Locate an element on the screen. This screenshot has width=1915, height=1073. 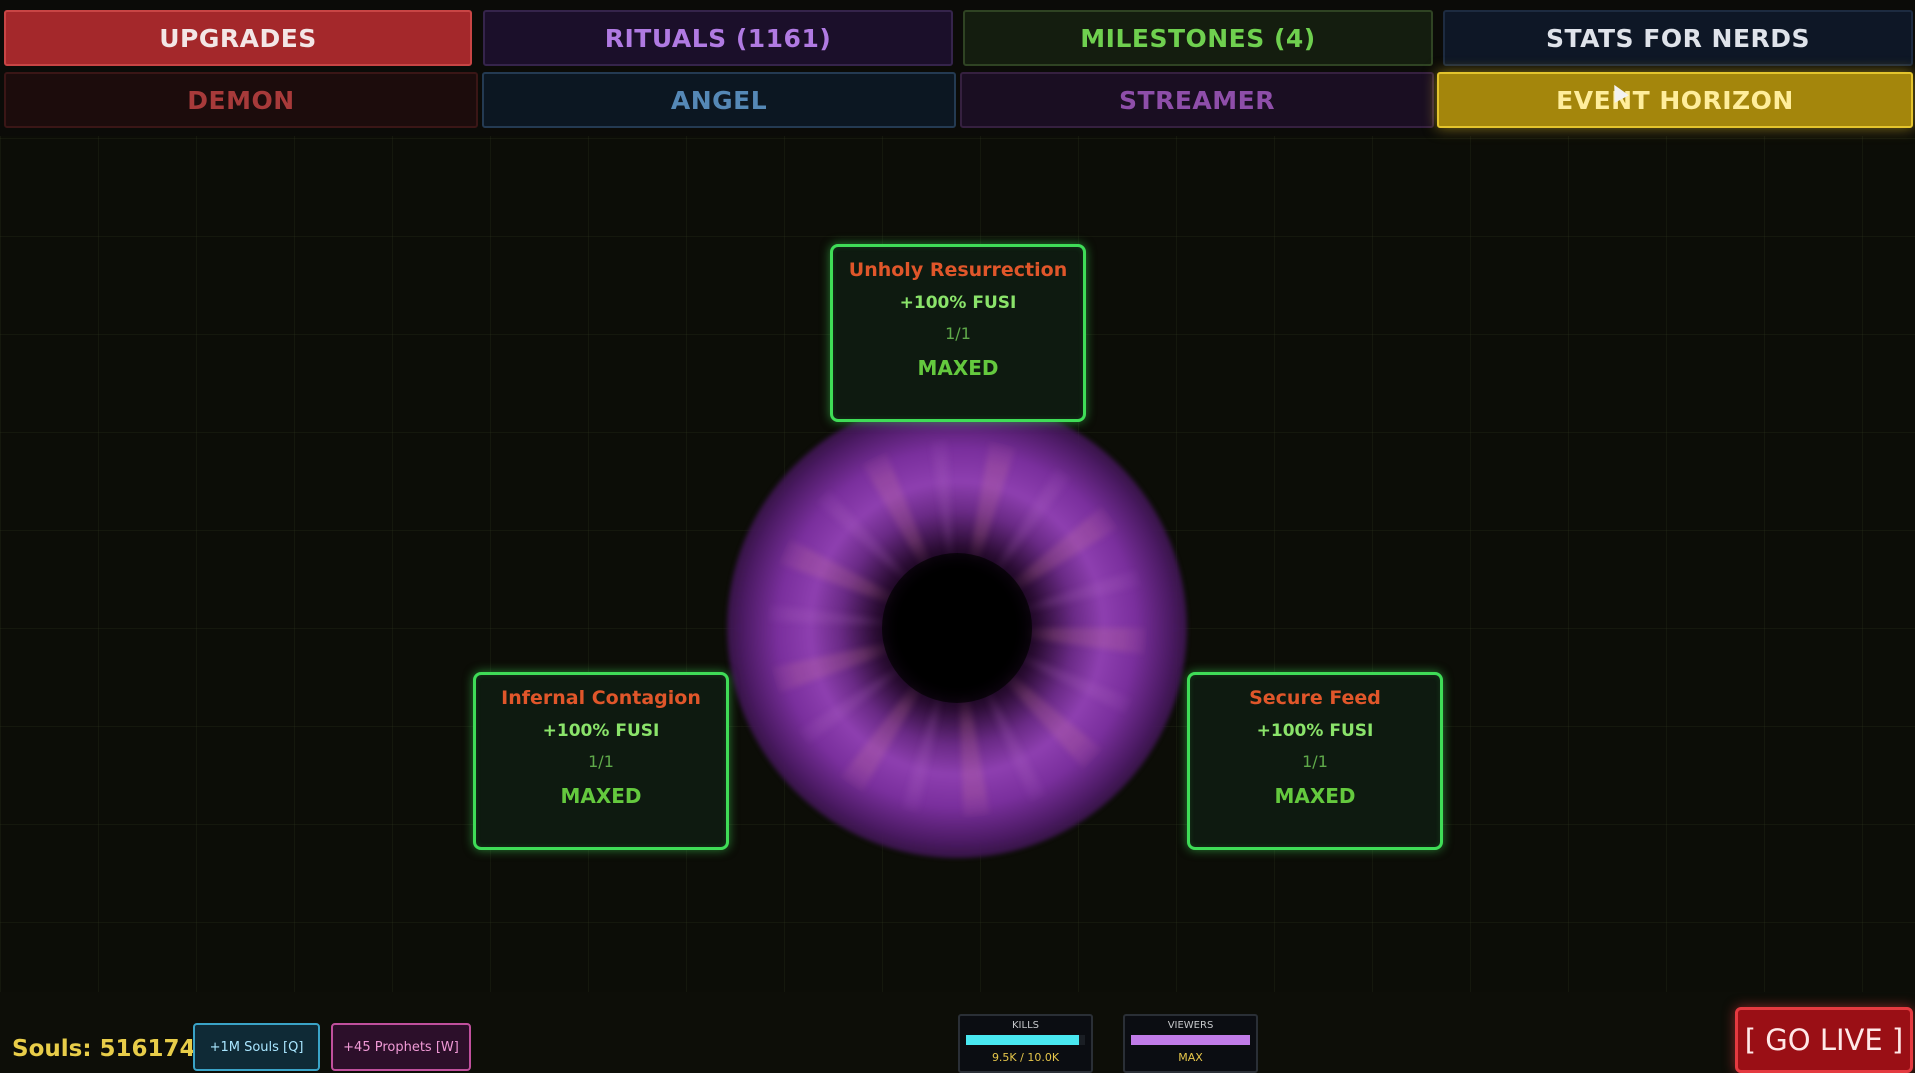
tab-rituals: RITUALS (1161) is located at coordinates (718, 38).